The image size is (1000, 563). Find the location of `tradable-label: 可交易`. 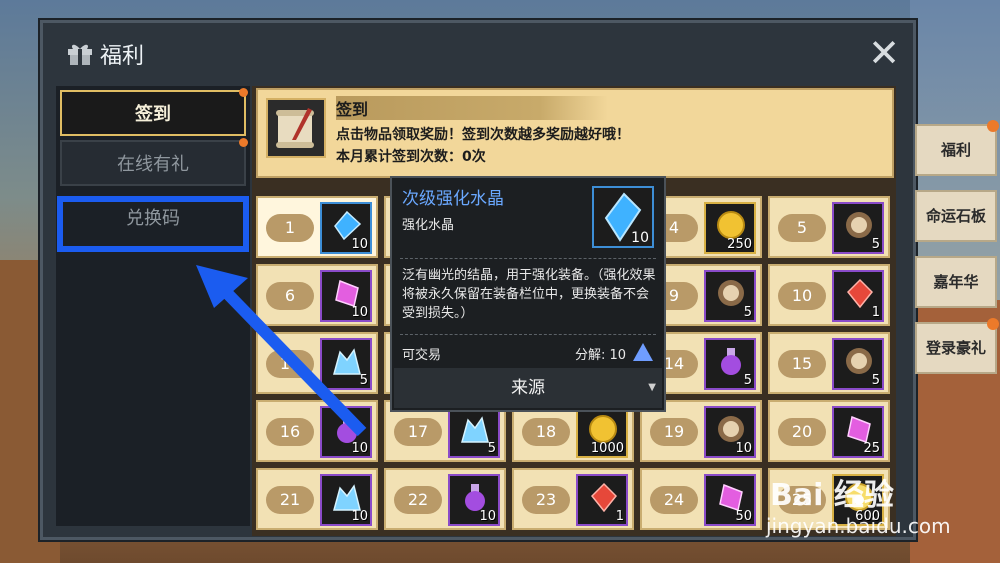

tradable-label: 可交易 is located at coordinates (422, 355).